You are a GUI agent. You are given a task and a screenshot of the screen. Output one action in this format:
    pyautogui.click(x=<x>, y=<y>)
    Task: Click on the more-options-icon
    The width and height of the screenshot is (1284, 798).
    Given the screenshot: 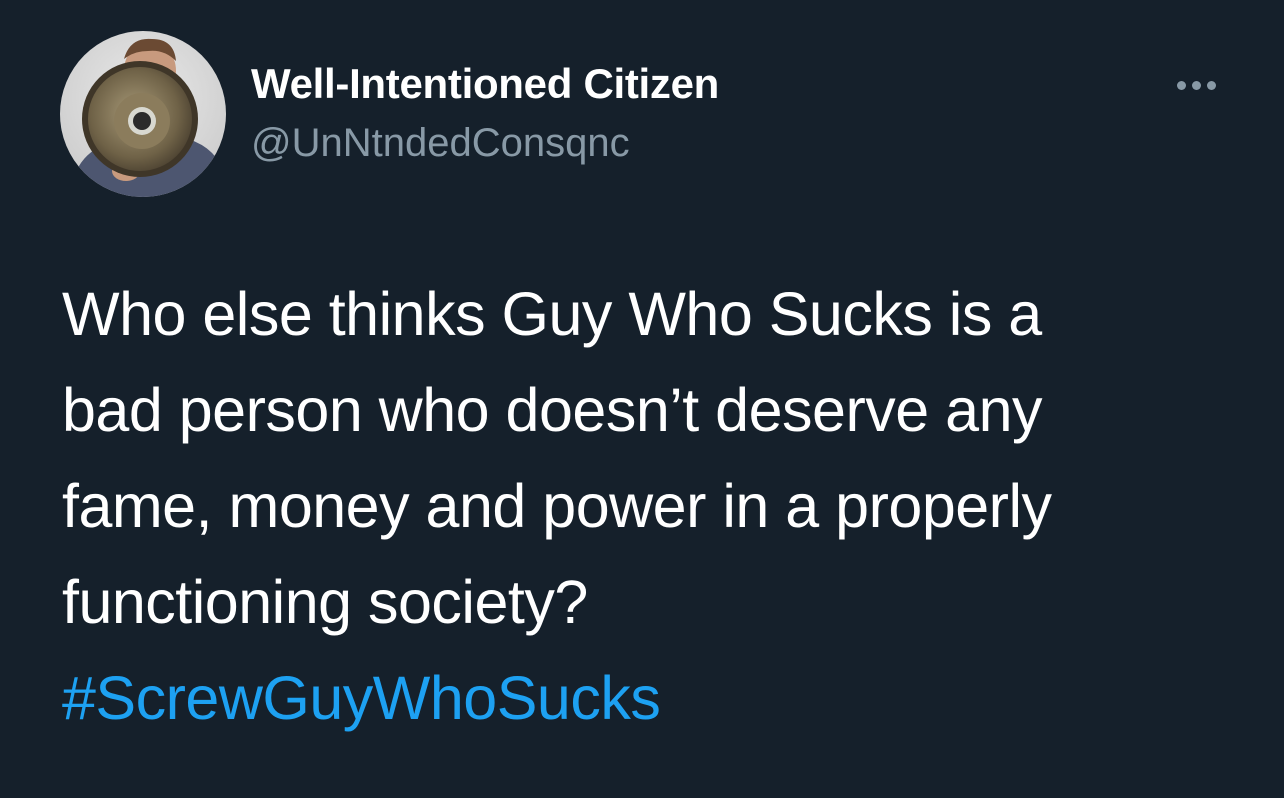 What is the action you would take?
    pyautogui.click(x=1181, y=85)
    